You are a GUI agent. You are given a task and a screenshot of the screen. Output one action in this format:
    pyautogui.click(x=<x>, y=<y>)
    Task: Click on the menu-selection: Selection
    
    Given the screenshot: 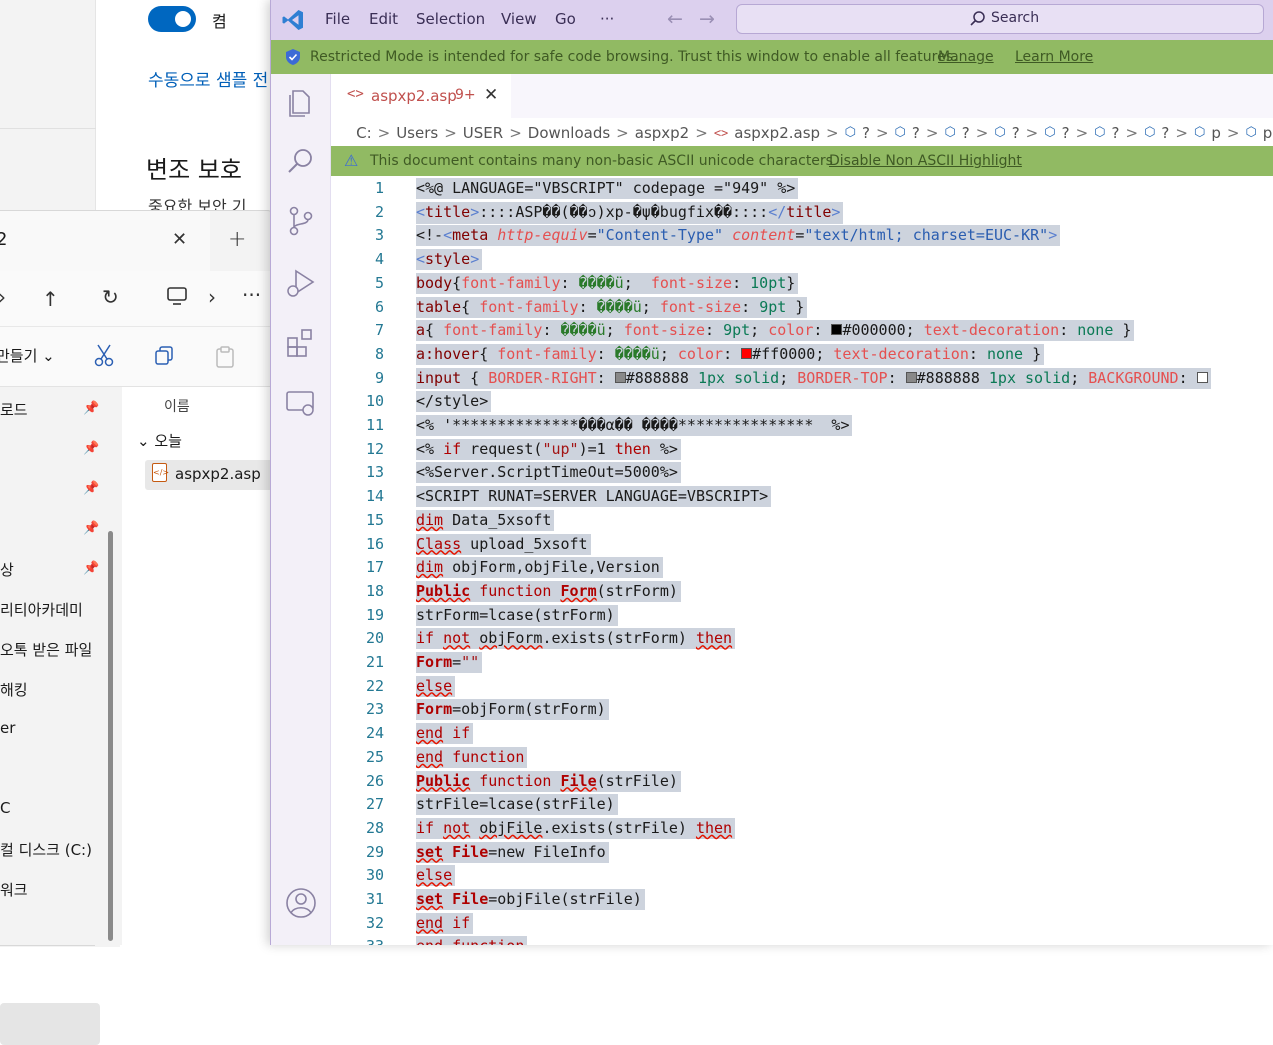 What is the action you would take?
    pyautogui.click(x=450, y=19)
    